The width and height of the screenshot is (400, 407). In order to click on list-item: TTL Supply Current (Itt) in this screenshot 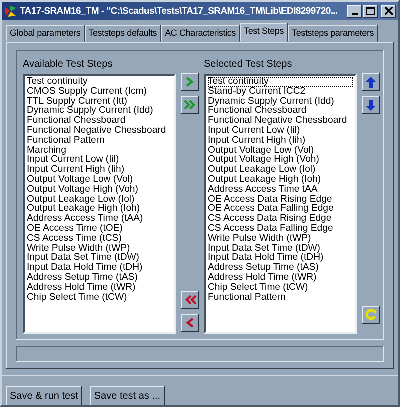, I will do `click(99, 101)`.